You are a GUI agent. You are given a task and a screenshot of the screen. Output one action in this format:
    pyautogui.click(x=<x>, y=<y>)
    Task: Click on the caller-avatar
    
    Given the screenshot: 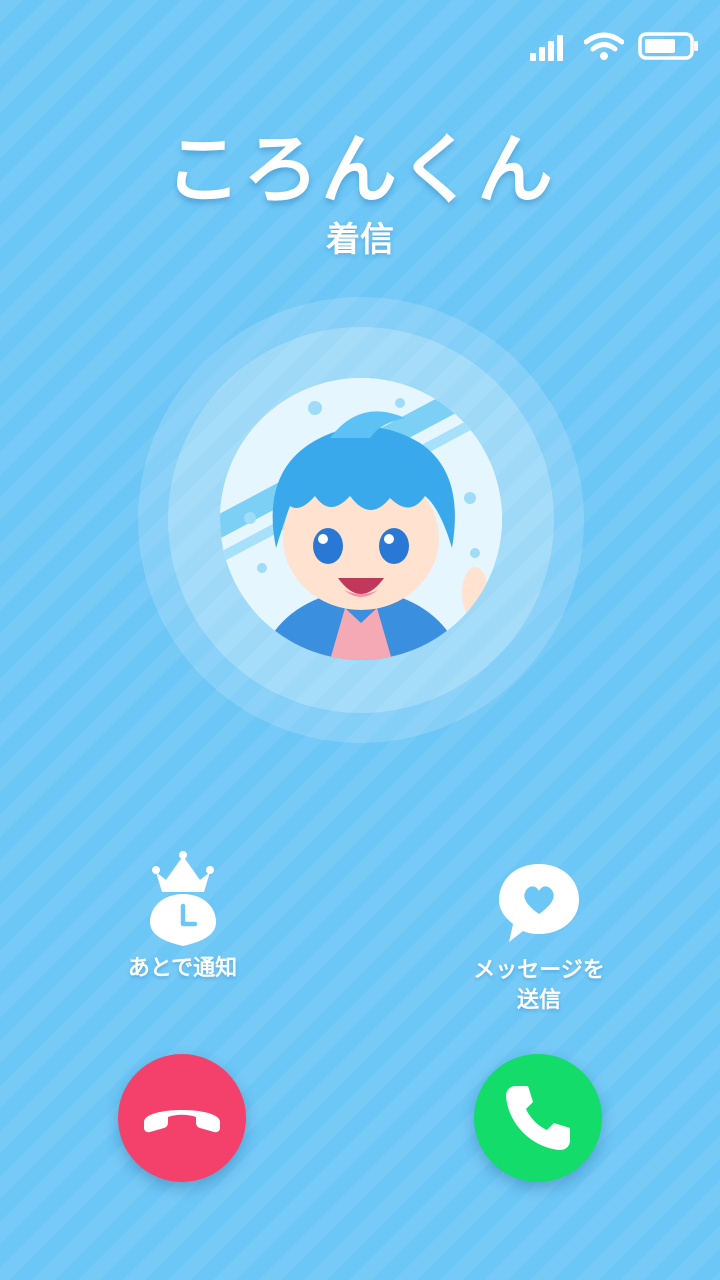 What is the action you would take?
    pyautogui.click(x=361, y=519)
    